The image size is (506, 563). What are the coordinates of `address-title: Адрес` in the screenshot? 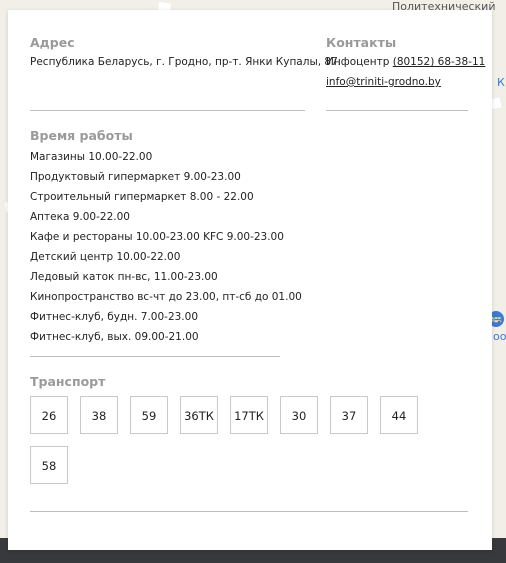 It's located at (52, 42).